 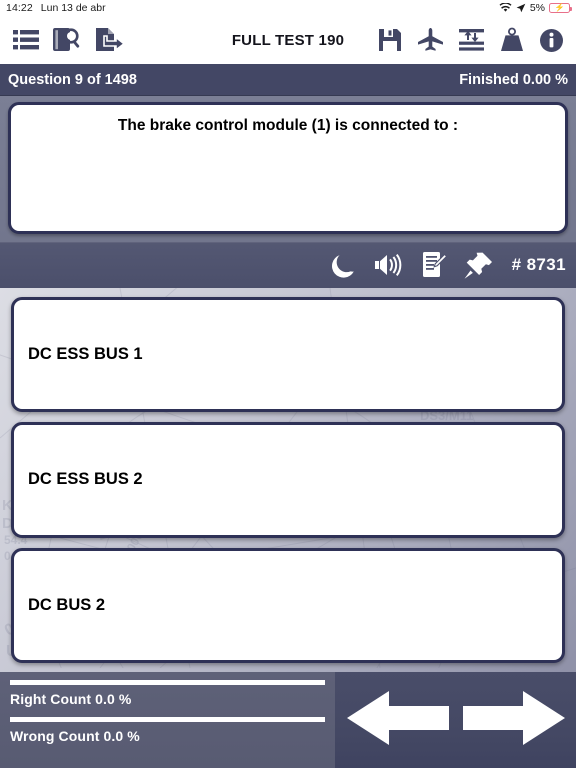 I want to click on pushpin-icon, so click(x=479, y=265).